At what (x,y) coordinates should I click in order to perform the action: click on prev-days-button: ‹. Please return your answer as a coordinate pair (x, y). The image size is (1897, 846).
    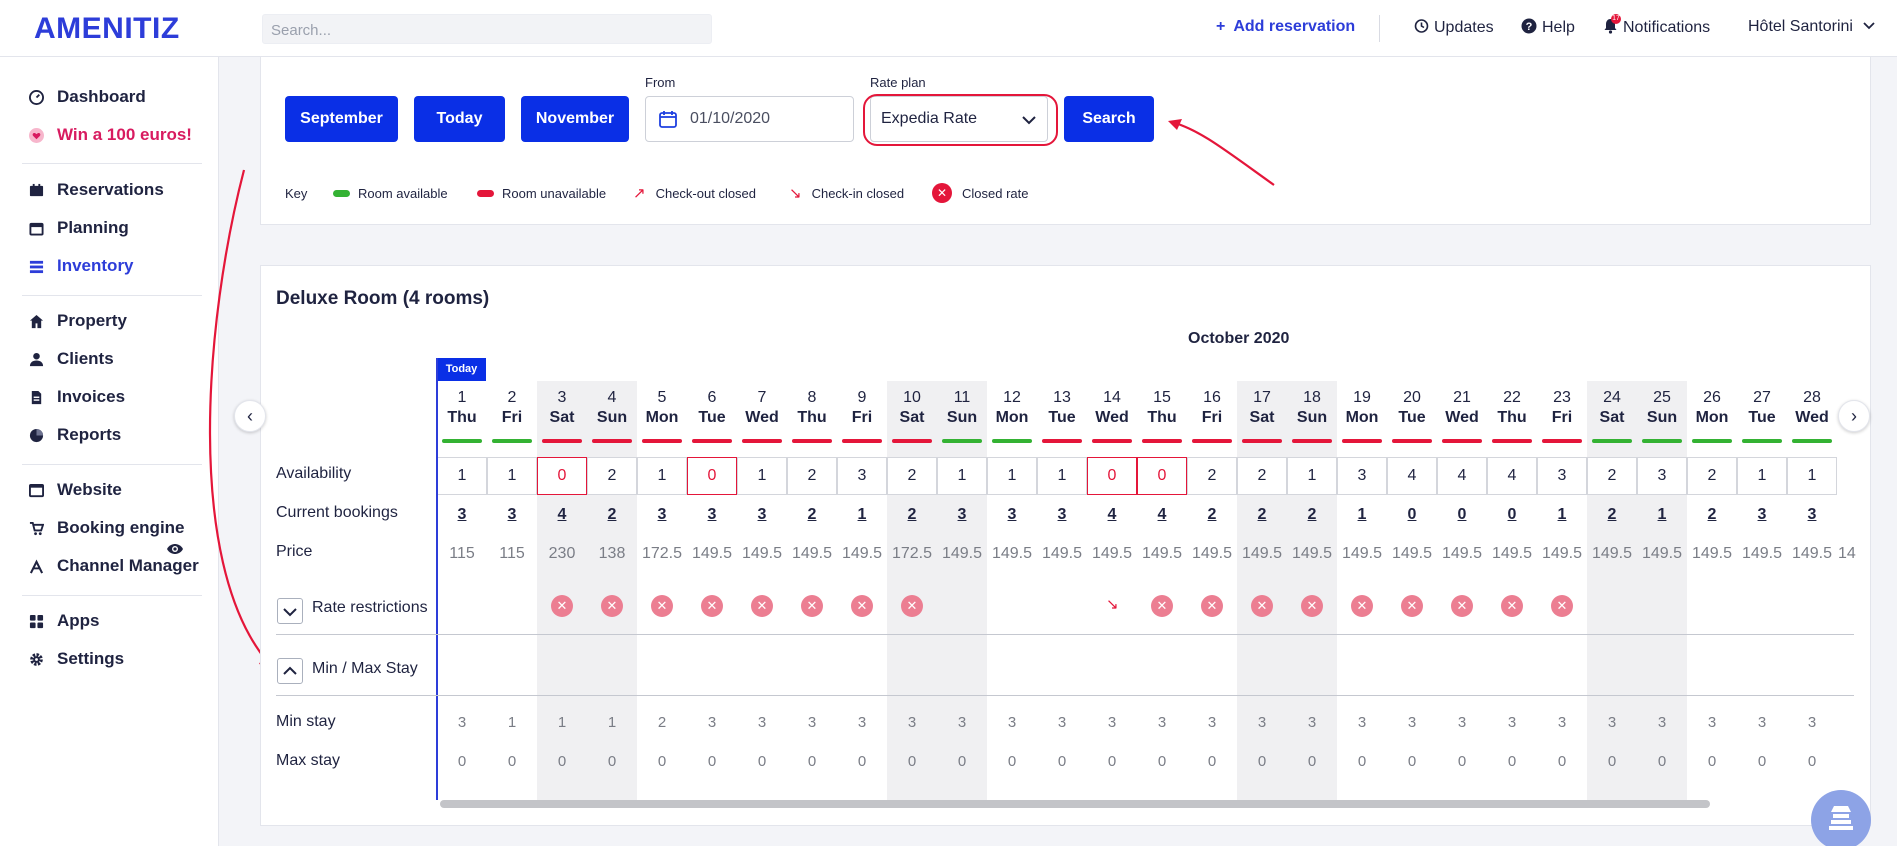
    Looking at the image, I should click on (250, 416).